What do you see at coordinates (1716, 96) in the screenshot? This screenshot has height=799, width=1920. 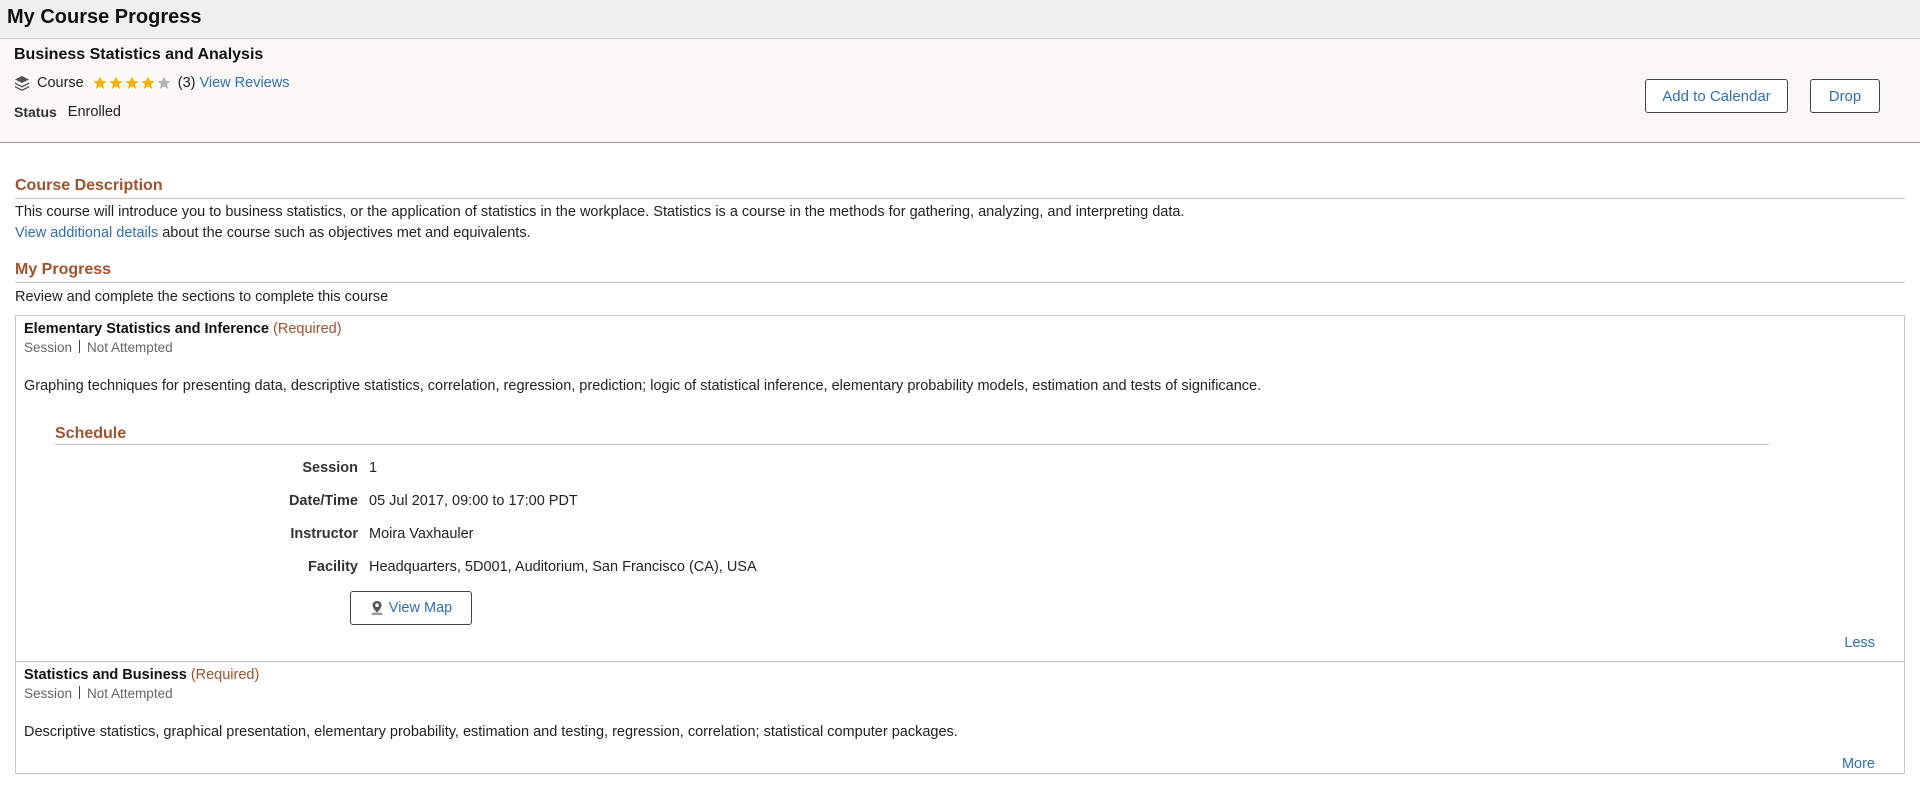 I see `add-to-calendar-button: Add to Calendar` at bounding box center [1716, 96].